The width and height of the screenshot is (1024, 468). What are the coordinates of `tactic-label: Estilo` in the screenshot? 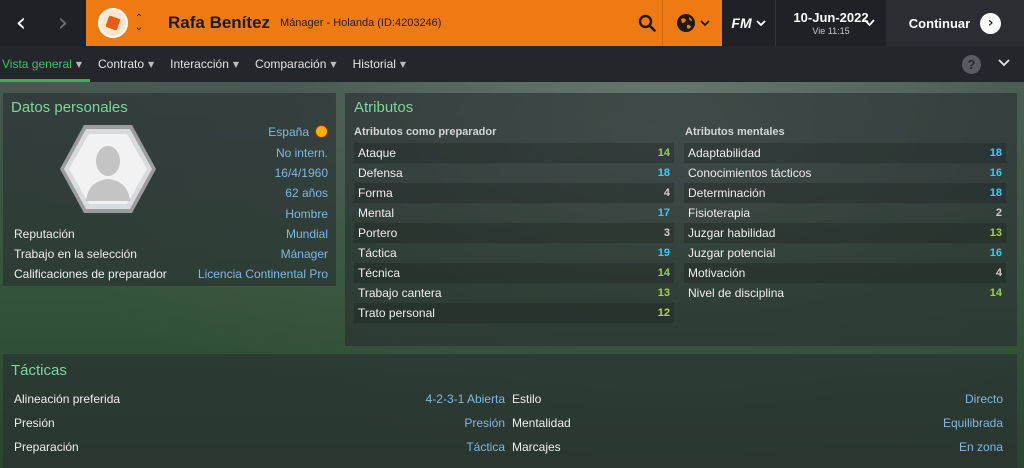 It's located at (527, 399).